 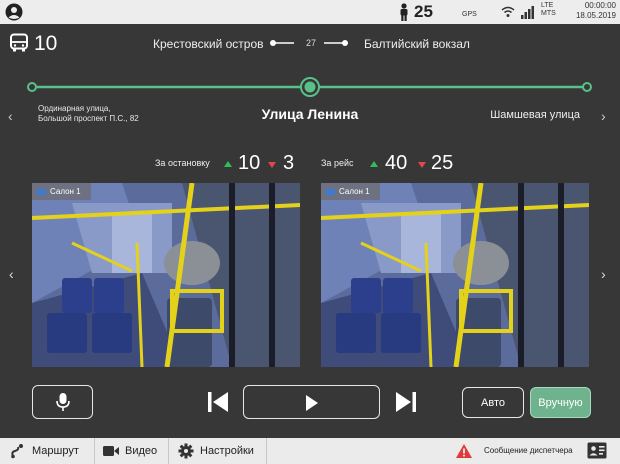 I want to click on current-stop: Улица Ленина, so click(x=310, y=114).